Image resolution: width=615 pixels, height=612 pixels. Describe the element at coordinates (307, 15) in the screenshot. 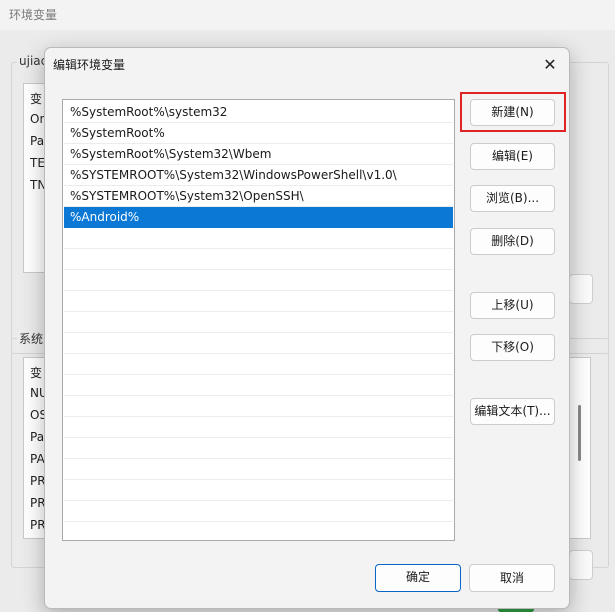

I see `parent-title-bar: 环境变量` at that location.